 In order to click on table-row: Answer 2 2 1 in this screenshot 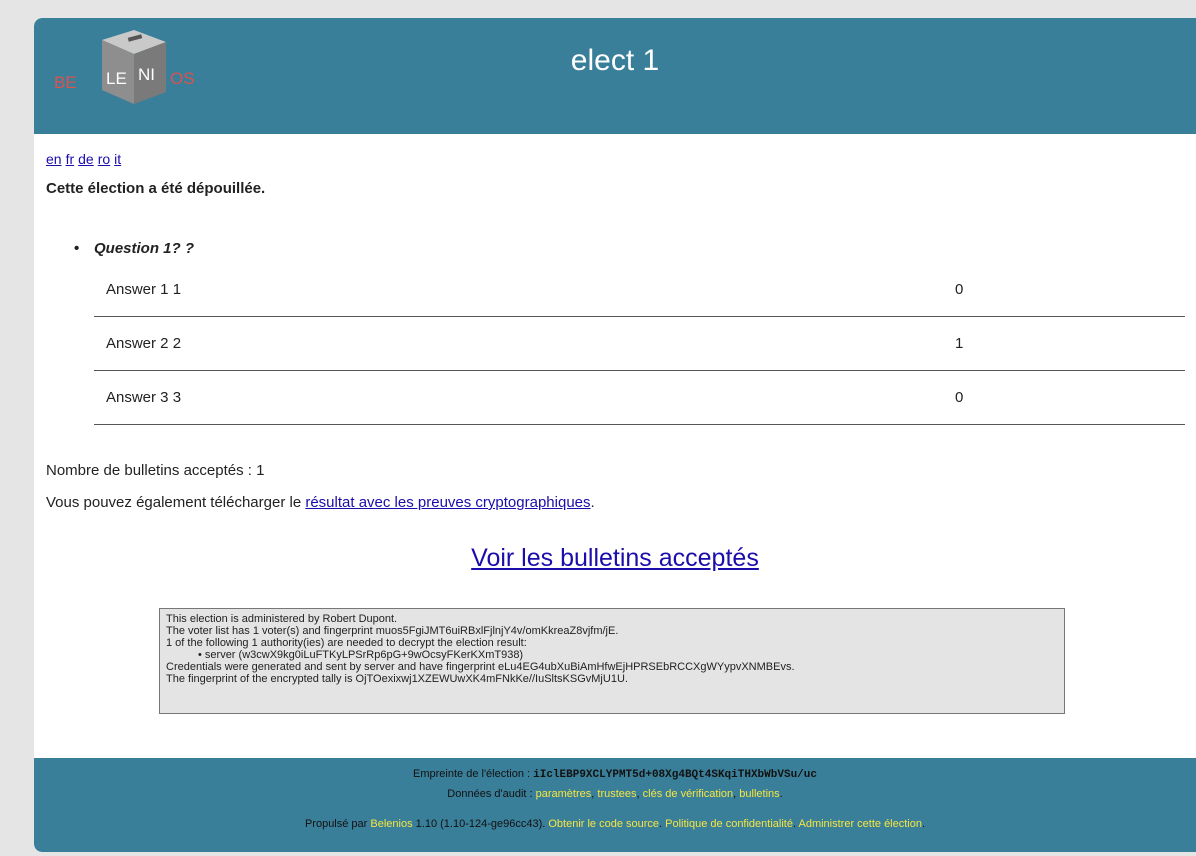, I will do `click(639, 343)`.